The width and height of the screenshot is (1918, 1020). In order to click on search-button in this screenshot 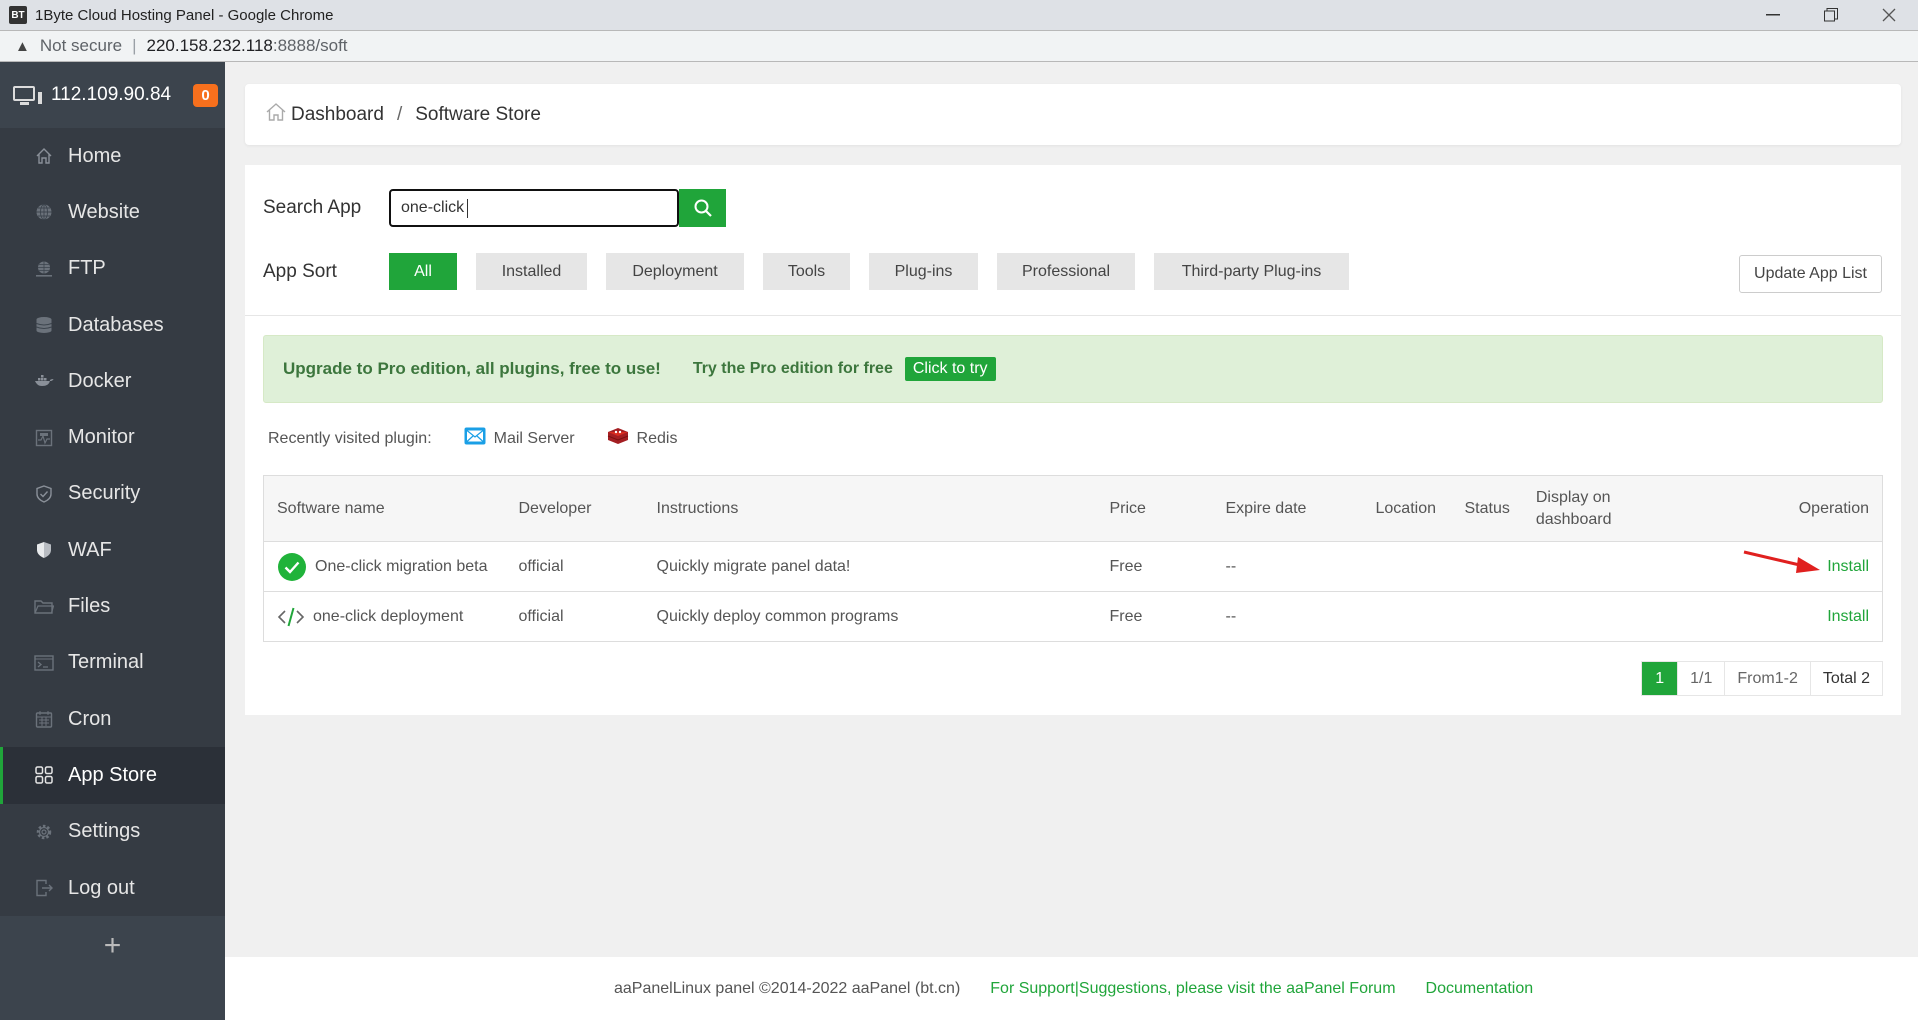, I will do `click(702, 208)`.